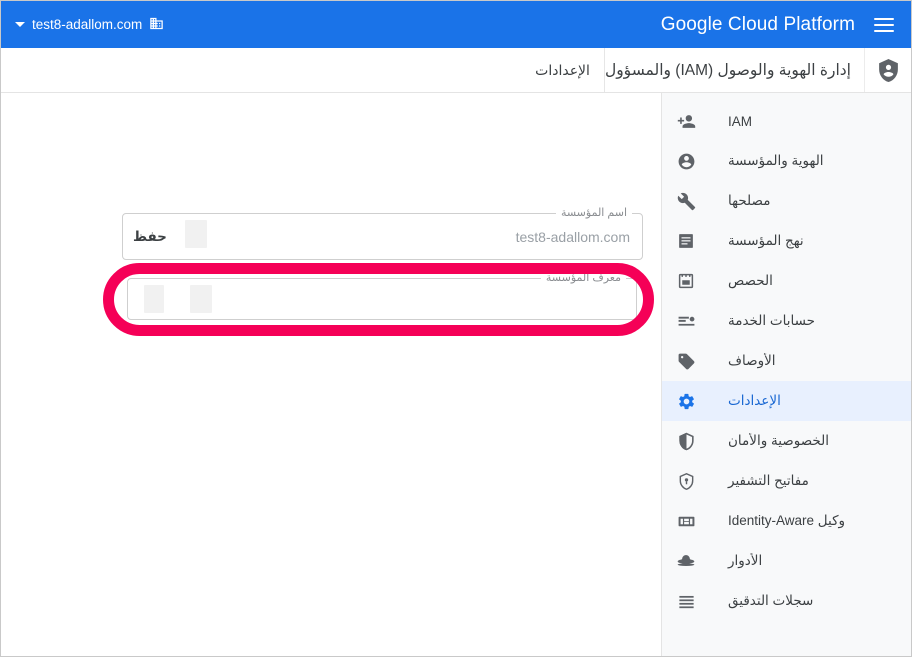  I want to click on list-document-icon, so click(686, 241).